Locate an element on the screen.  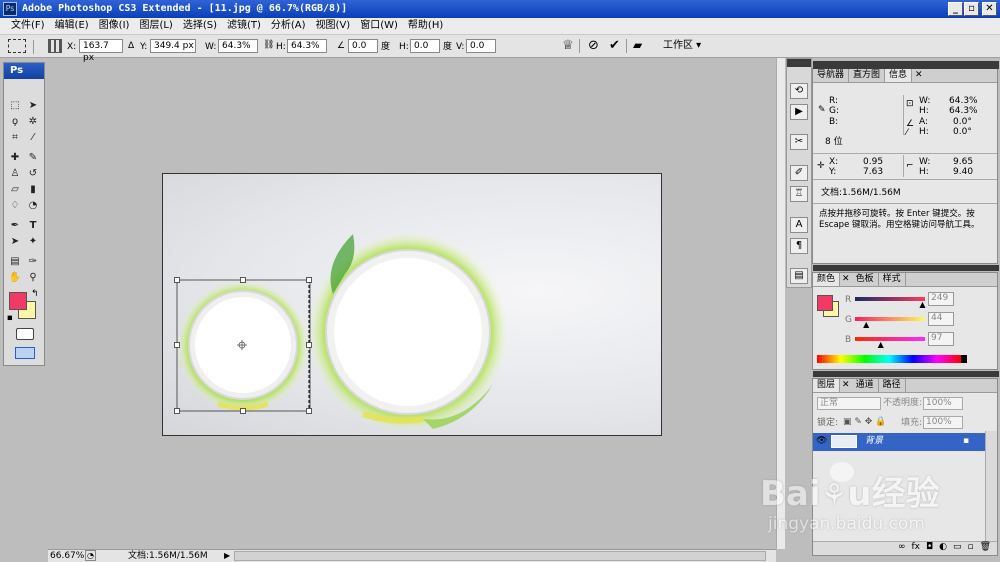
history-icon: ⟲ is located at coordinates (799, 91).